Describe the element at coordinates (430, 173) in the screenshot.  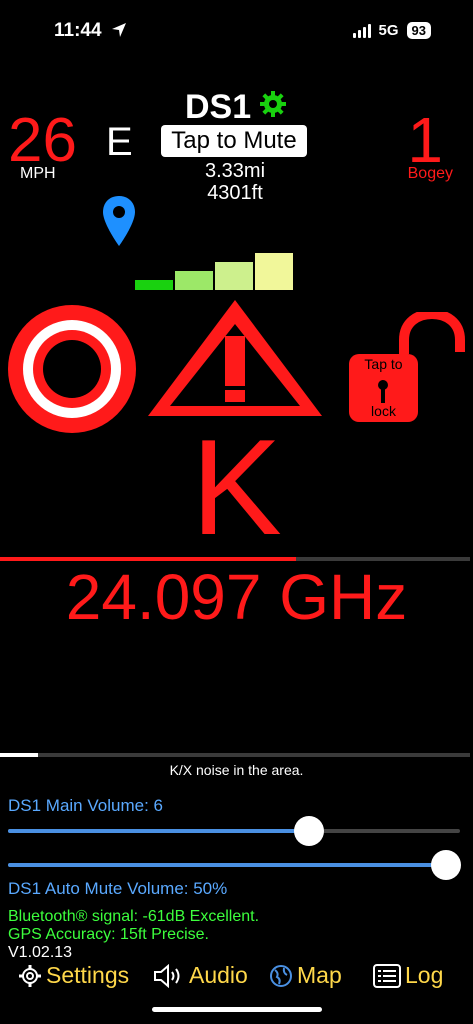
I see `bogey-label: Bogey` at that location.